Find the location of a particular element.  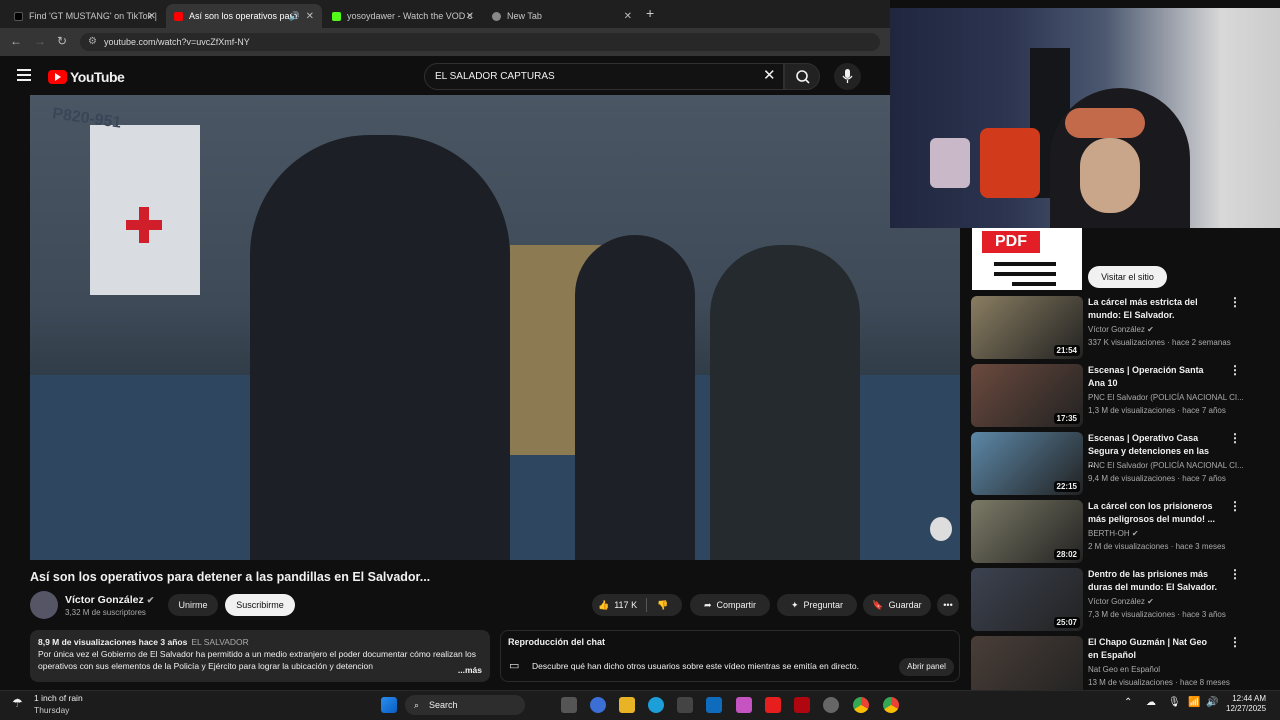

tray-app-icon: ☁ is located at coordinates (1151, 702).